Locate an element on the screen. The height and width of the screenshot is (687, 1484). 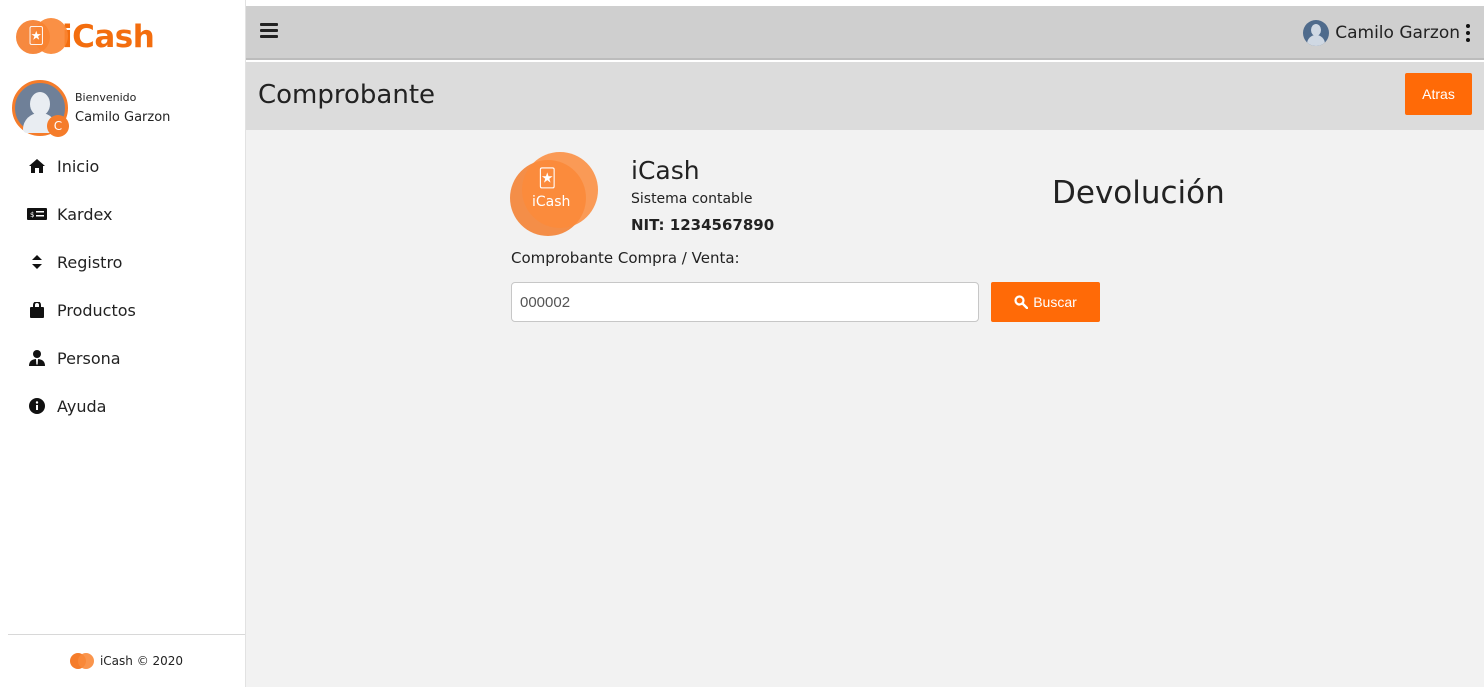
welcome-text: Bienvenido is located at coordinates (106, 97).